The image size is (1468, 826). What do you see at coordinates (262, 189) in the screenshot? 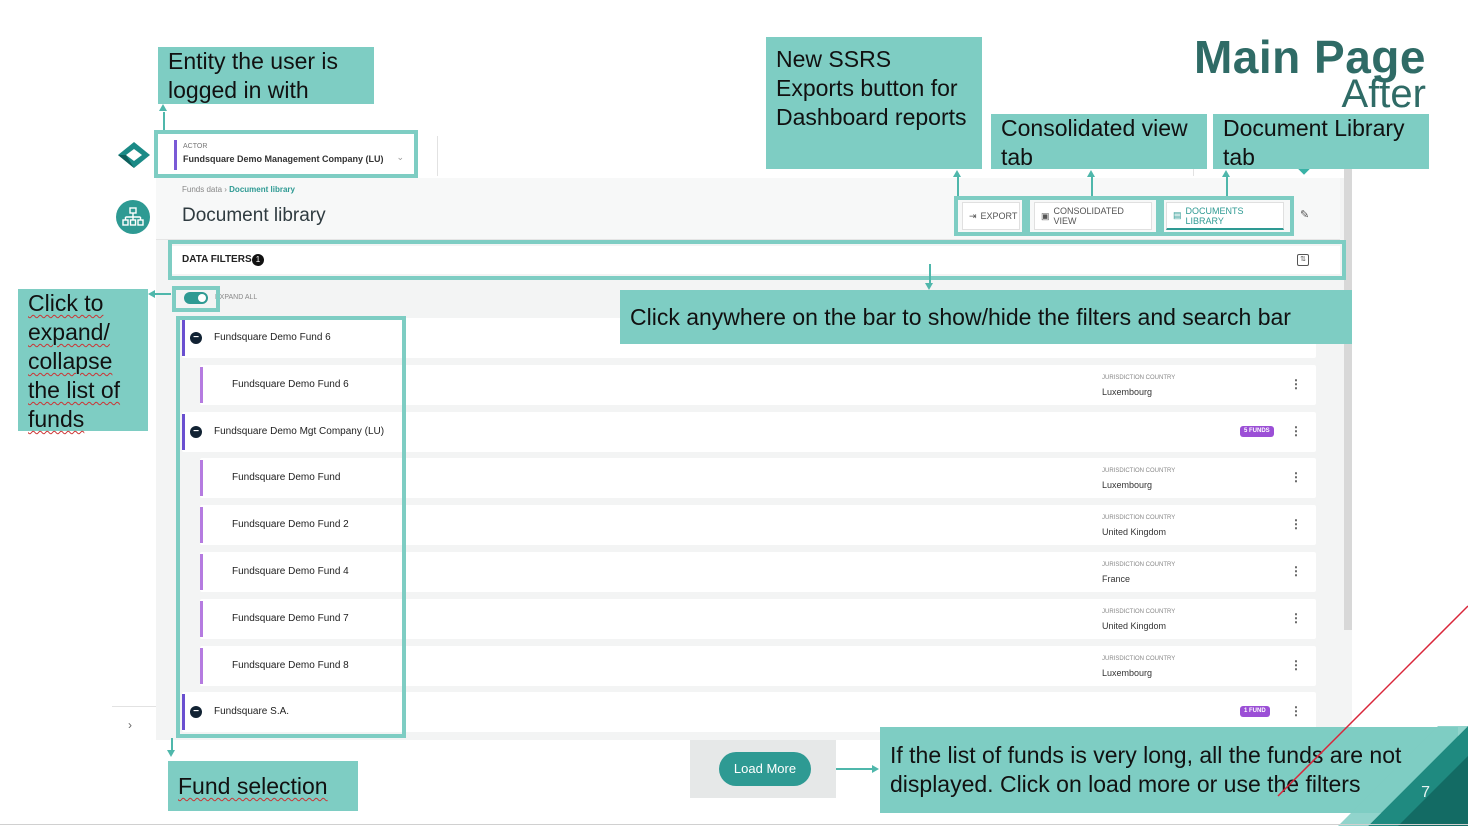
I see `breadcrumb-current: Document library` at bounding box center [262, 189].